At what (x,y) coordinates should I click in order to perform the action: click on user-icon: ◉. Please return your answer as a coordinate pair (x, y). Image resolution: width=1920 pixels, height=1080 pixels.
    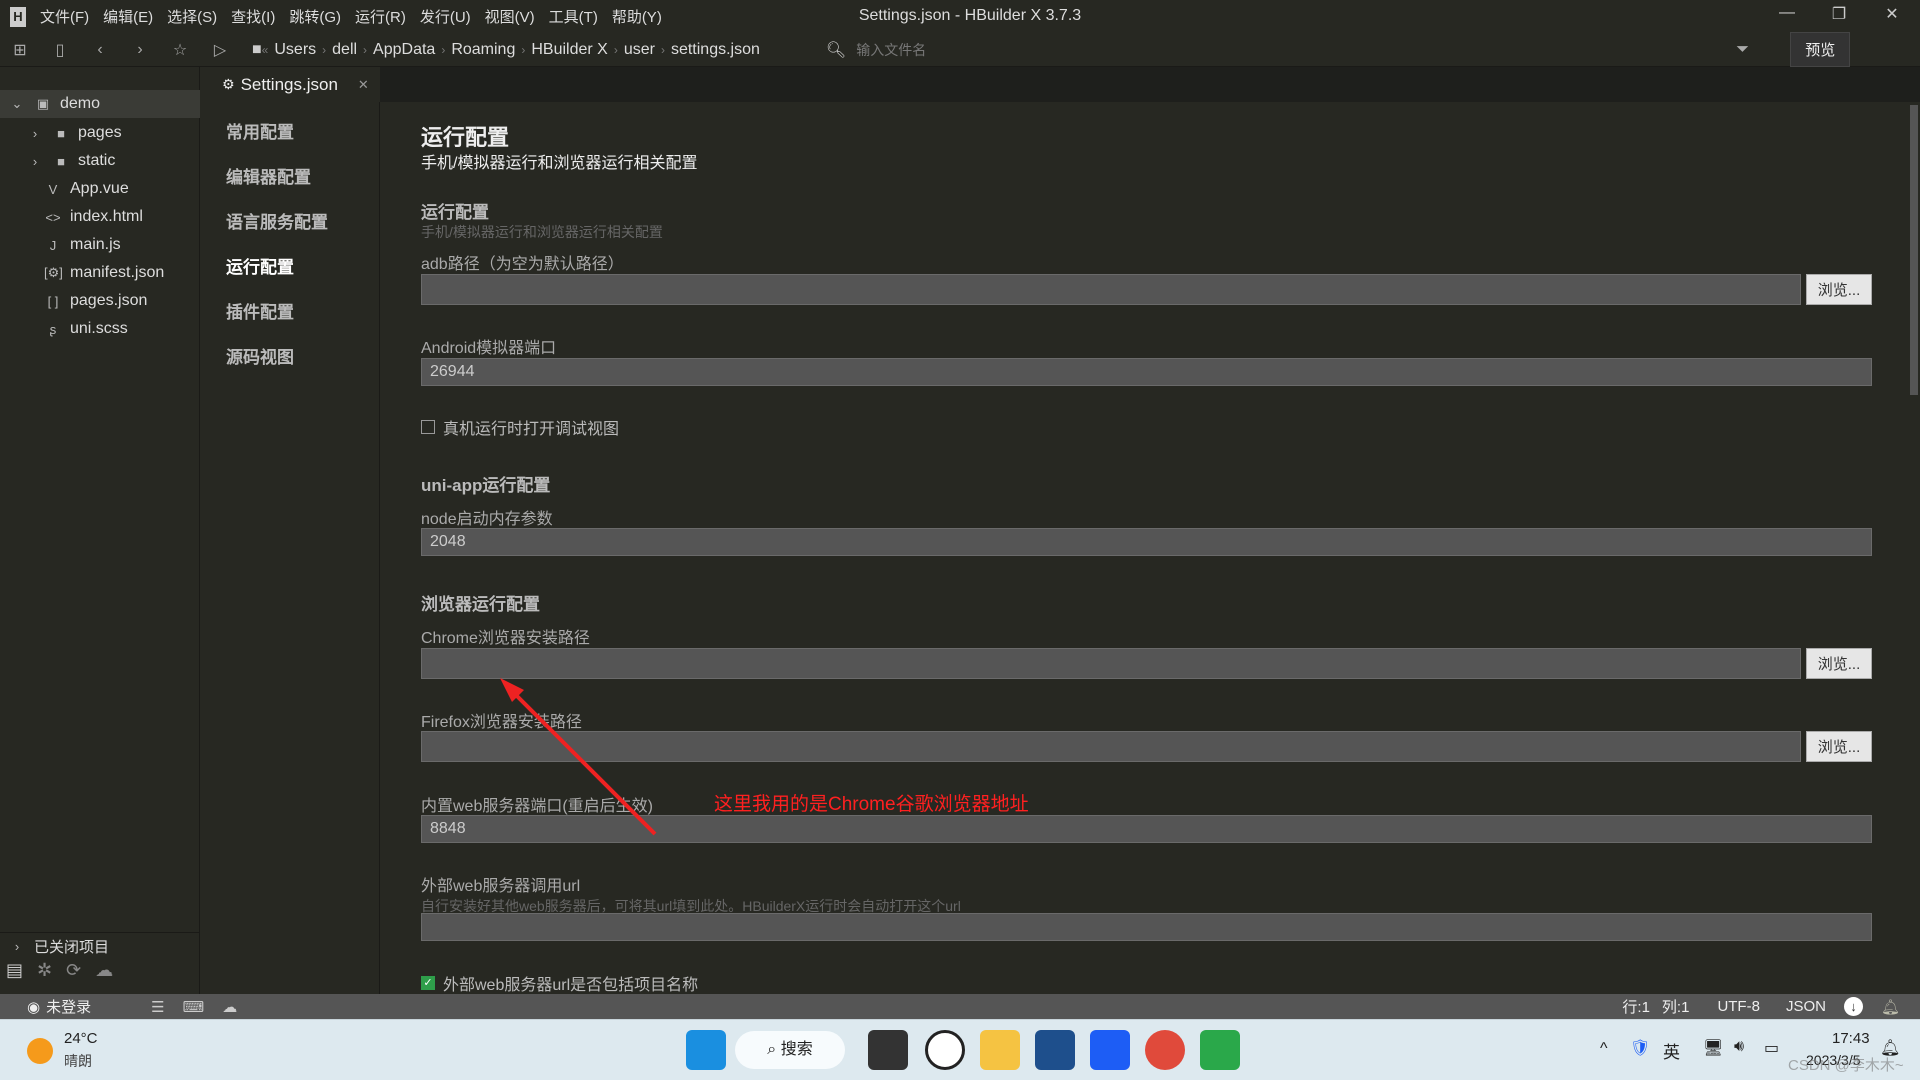
    Looking at the image, I should click on (34, 1007).